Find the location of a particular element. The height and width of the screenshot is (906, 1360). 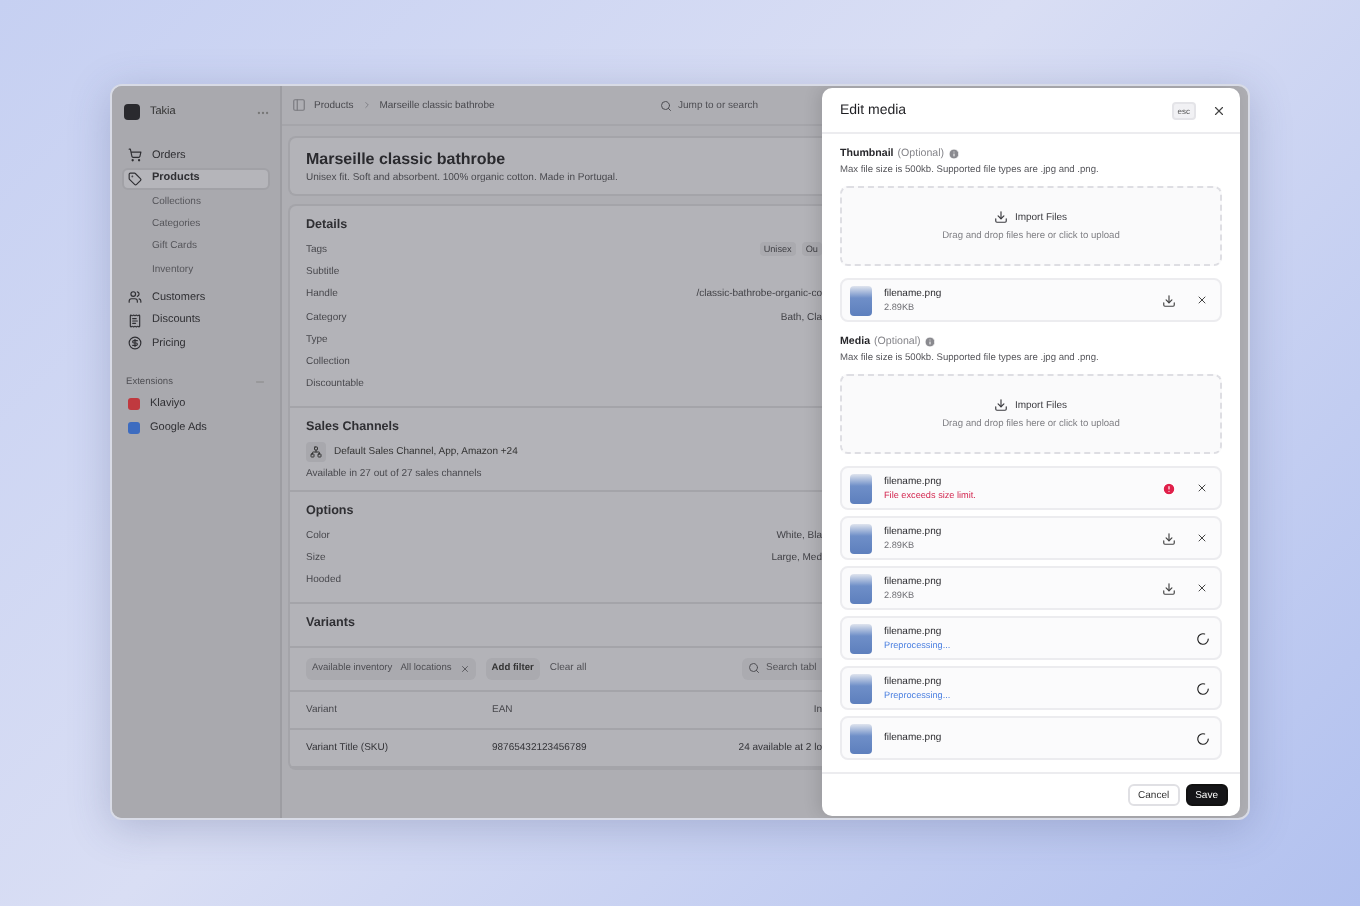

dollar-icon is located at coordinates (135, 343).